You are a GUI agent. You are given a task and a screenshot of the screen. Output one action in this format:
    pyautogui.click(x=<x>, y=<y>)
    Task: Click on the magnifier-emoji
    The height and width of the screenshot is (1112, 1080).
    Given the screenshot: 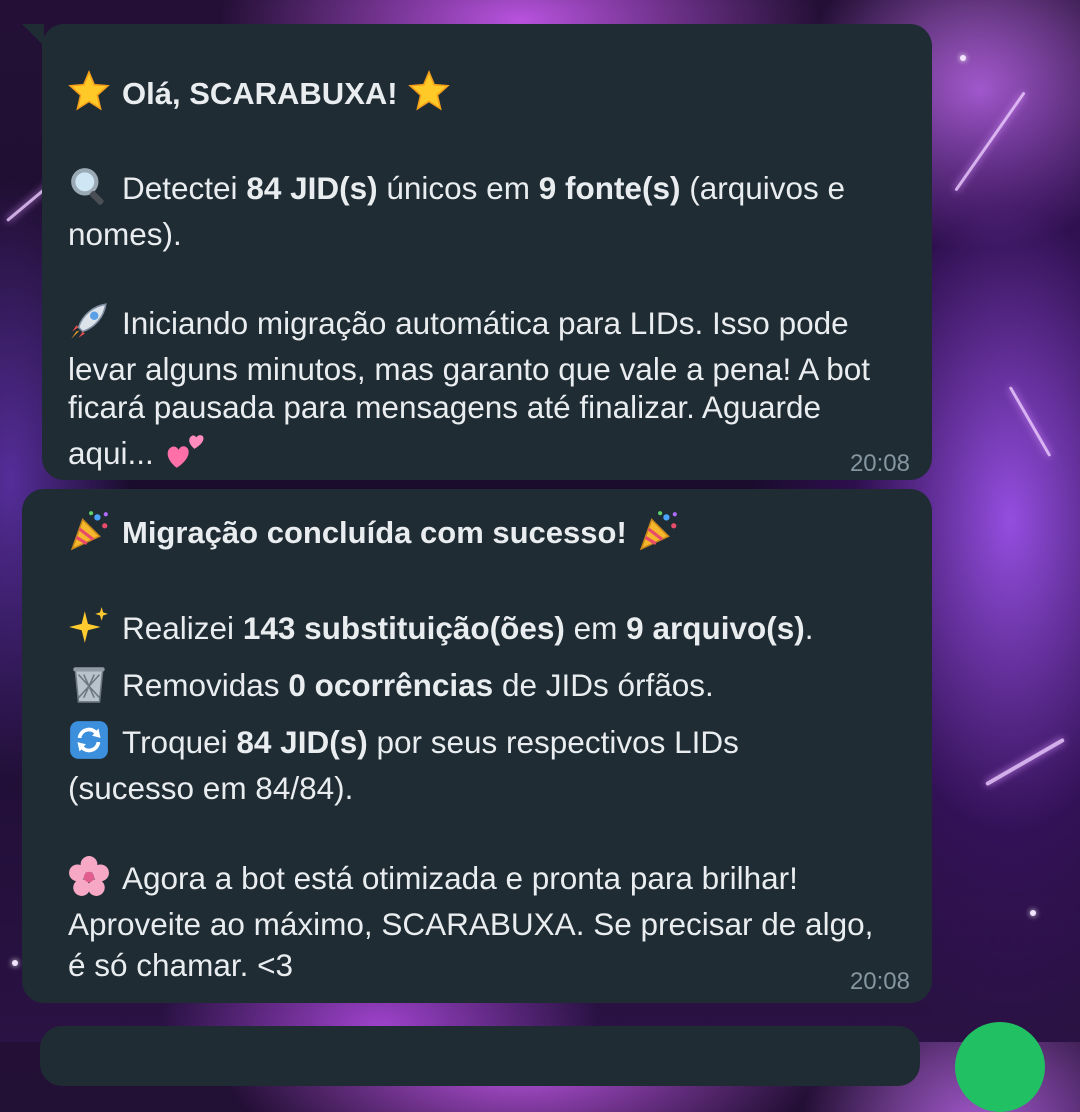 What is the action you would take?
    pyautogui.click(x=87, y=186)
    